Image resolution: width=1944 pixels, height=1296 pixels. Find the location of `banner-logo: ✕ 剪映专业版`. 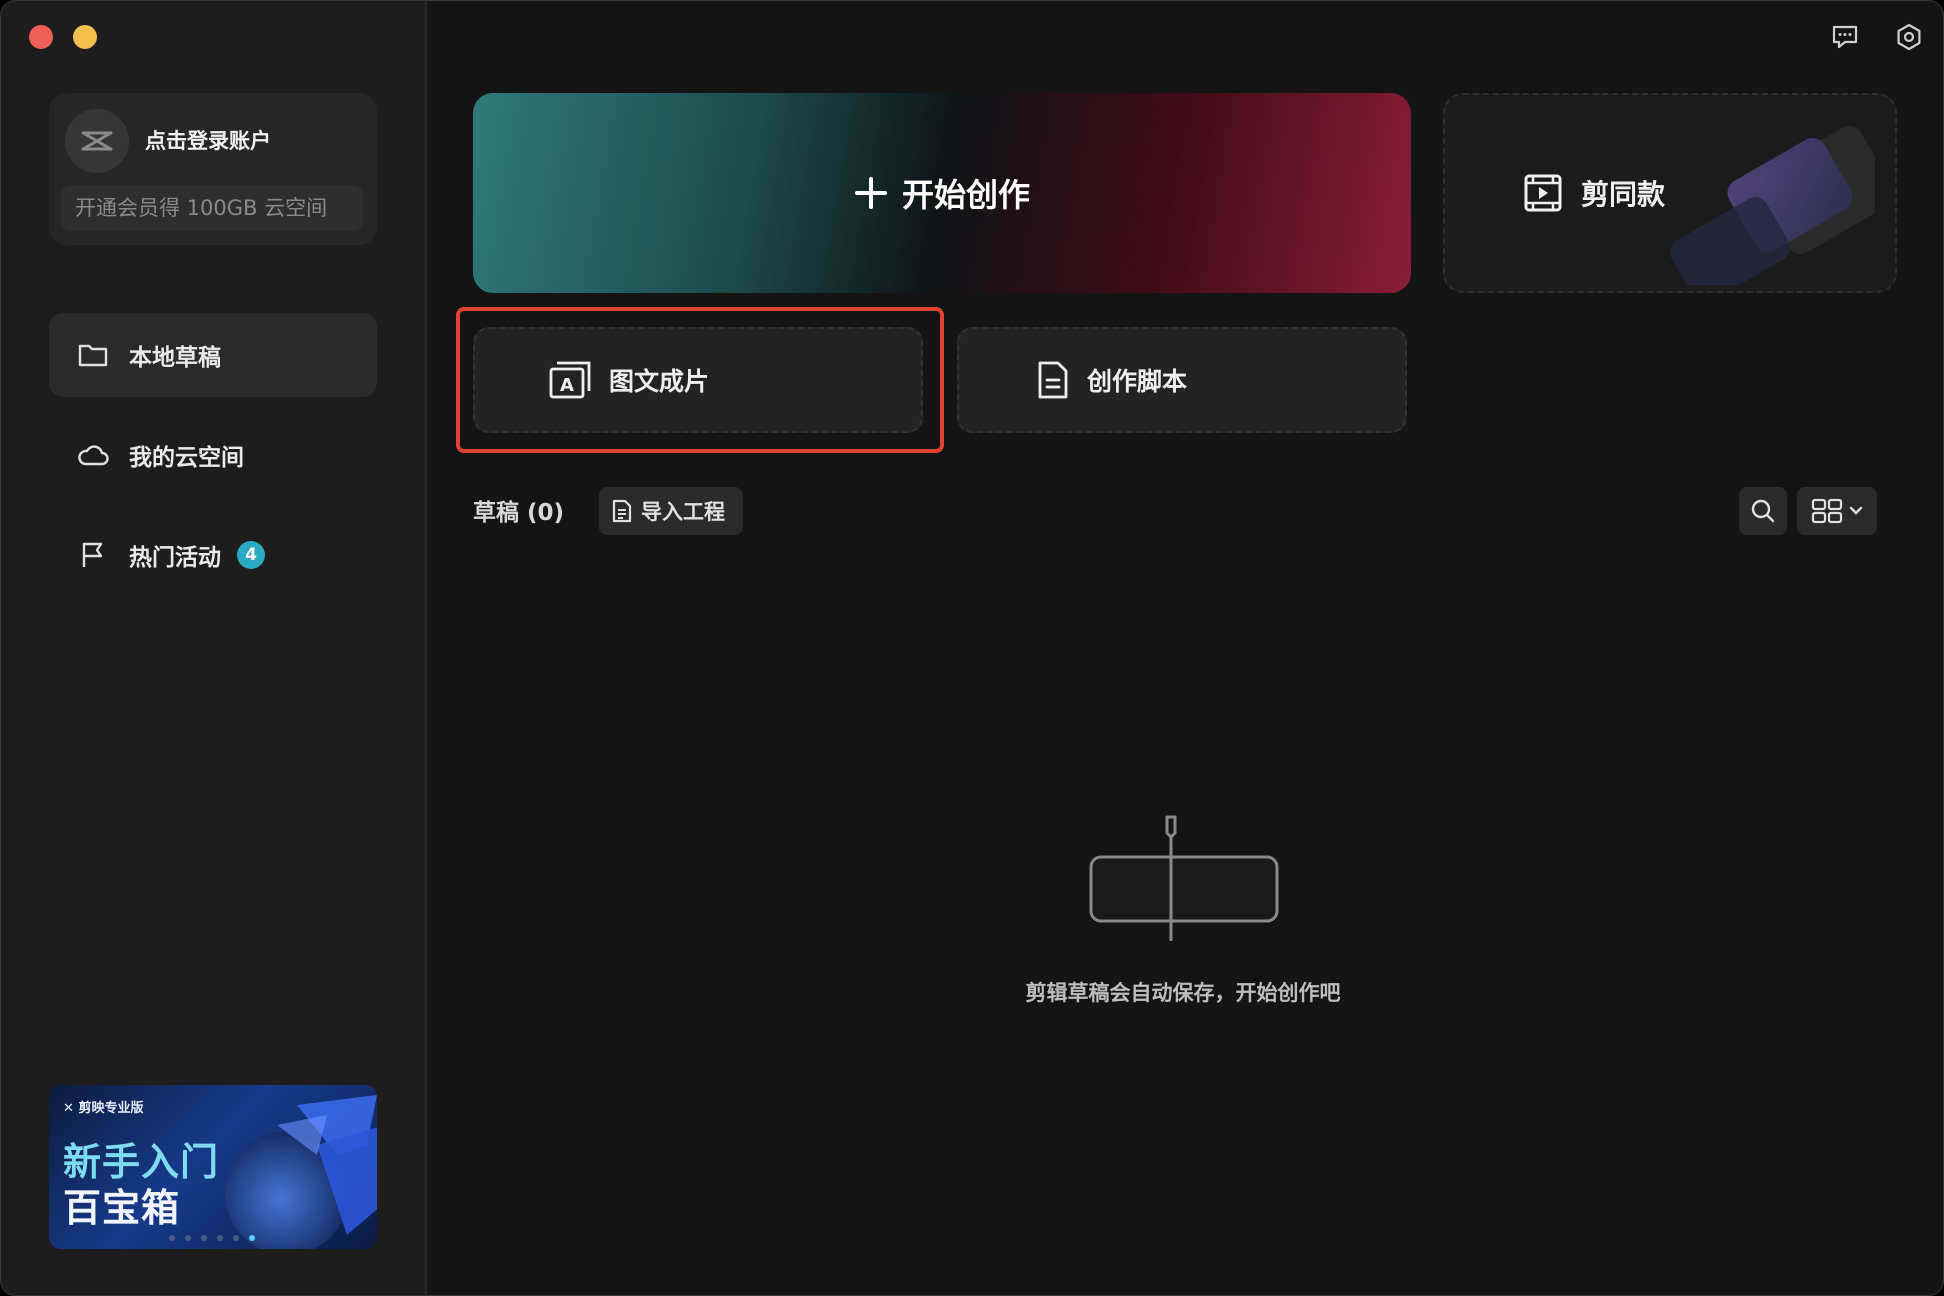

banner-logo: ✕ 剪映专业版 is located at coordinates (103, 1106).